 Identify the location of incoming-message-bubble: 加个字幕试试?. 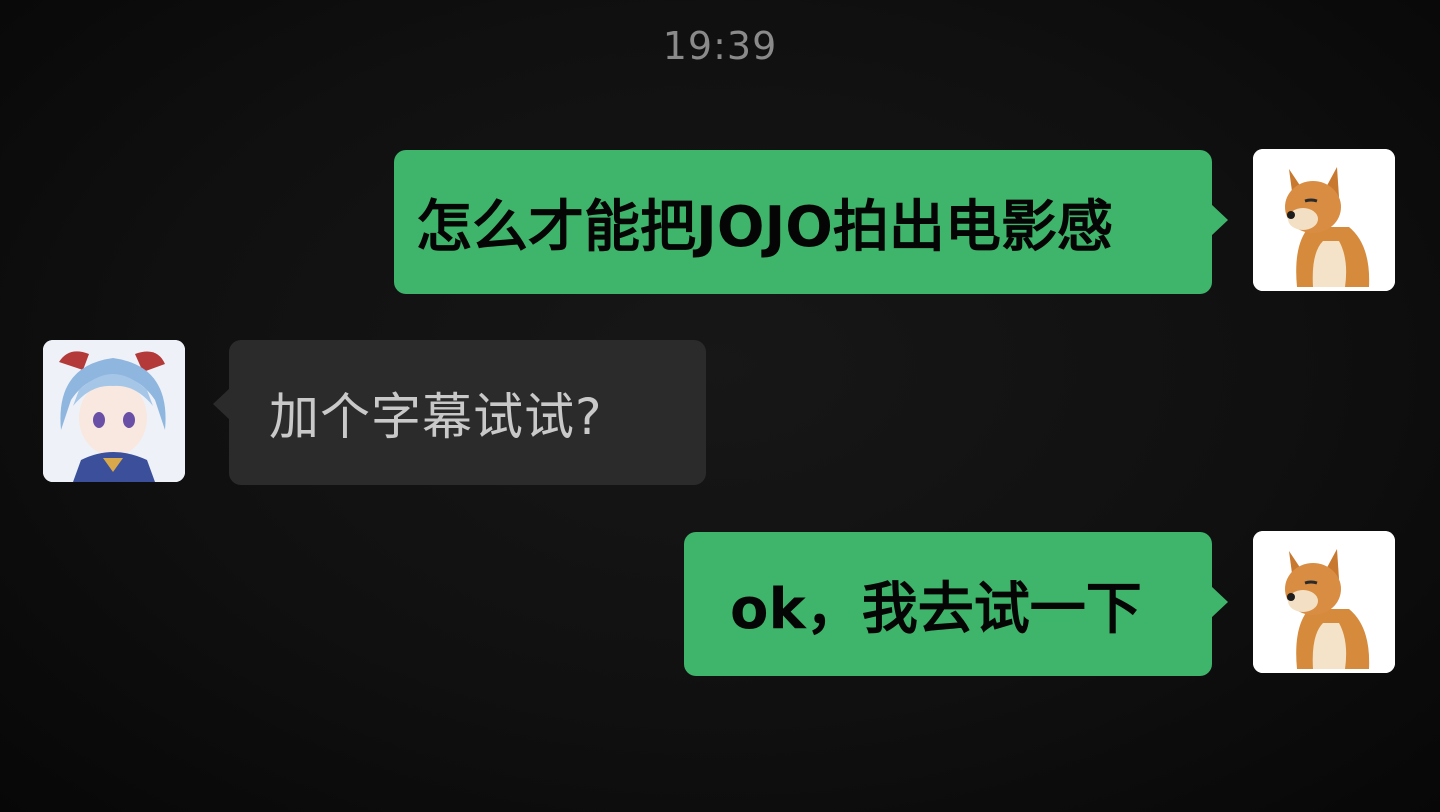
(459, 412).